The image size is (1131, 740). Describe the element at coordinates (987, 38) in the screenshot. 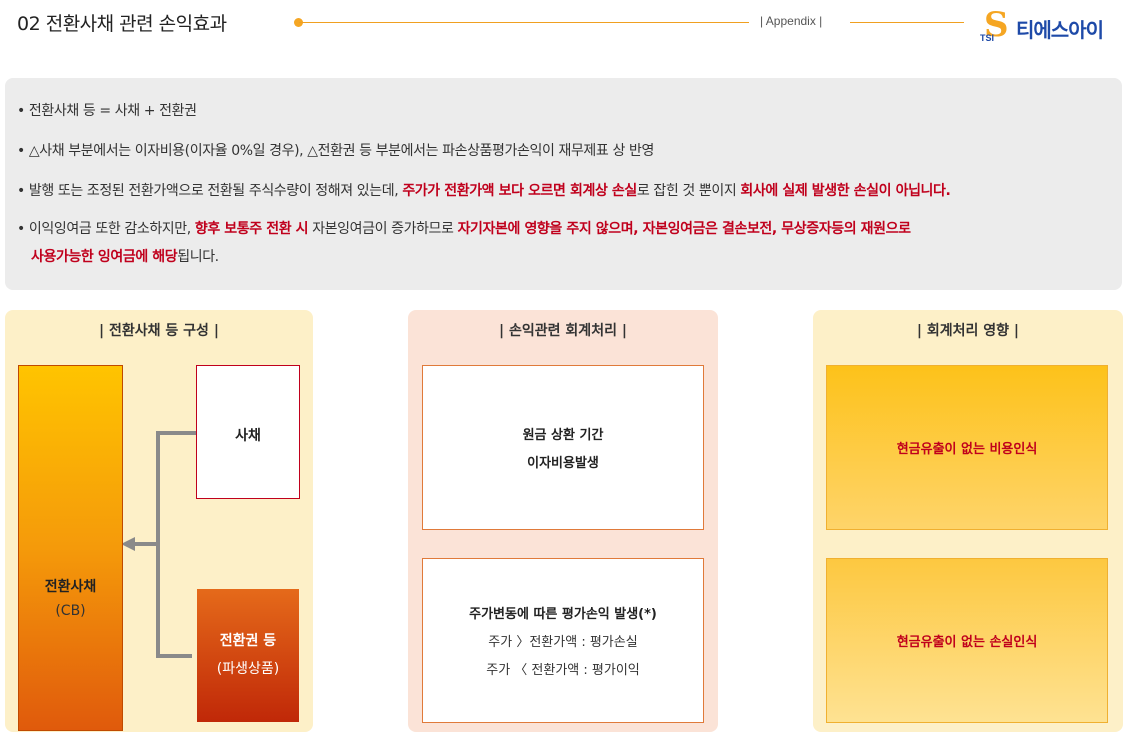

I see `logo-tsi: TSI` at that location.